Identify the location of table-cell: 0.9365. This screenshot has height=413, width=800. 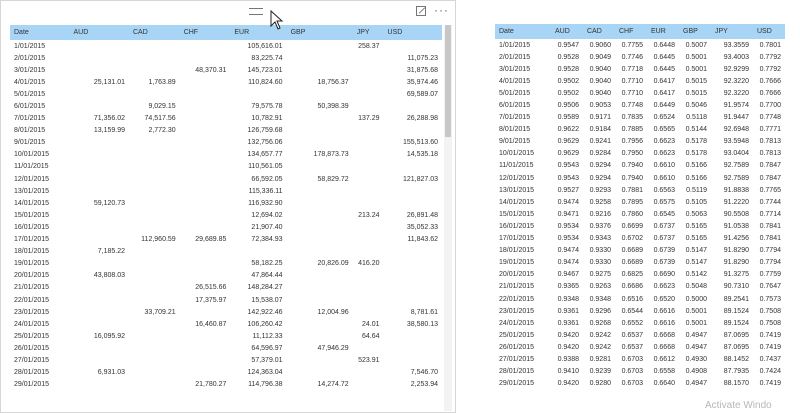
(568, 287).